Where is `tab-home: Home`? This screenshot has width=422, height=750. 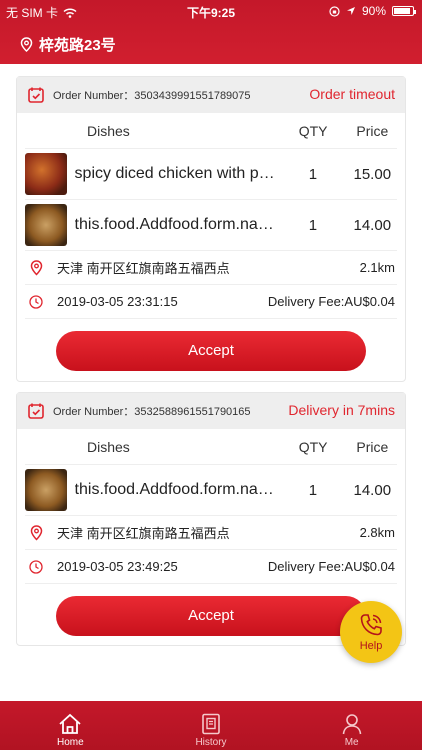 tab-home: Home is located at coordinates (70, 725).